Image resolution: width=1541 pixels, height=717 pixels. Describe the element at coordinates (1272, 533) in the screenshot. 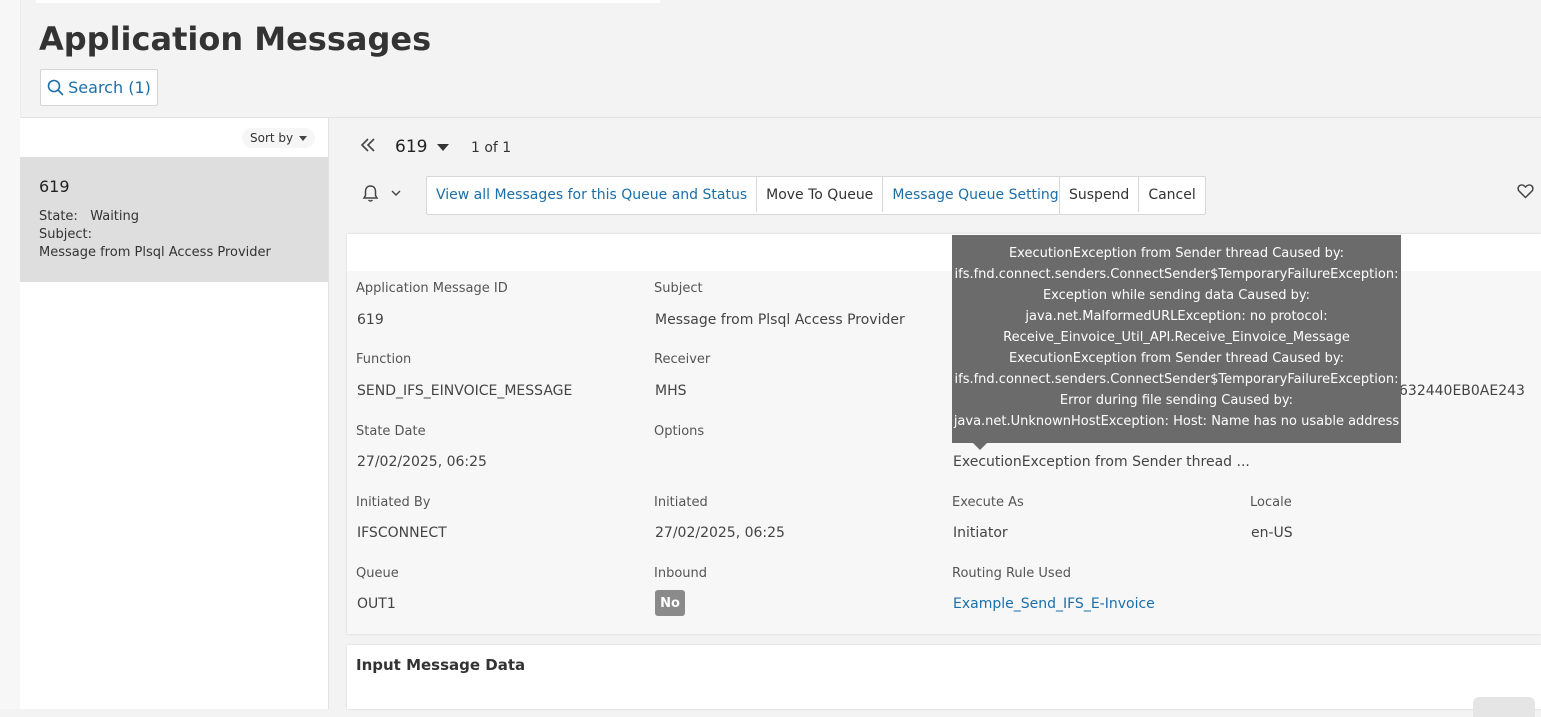

I see `locale-value: en-US` at that location.